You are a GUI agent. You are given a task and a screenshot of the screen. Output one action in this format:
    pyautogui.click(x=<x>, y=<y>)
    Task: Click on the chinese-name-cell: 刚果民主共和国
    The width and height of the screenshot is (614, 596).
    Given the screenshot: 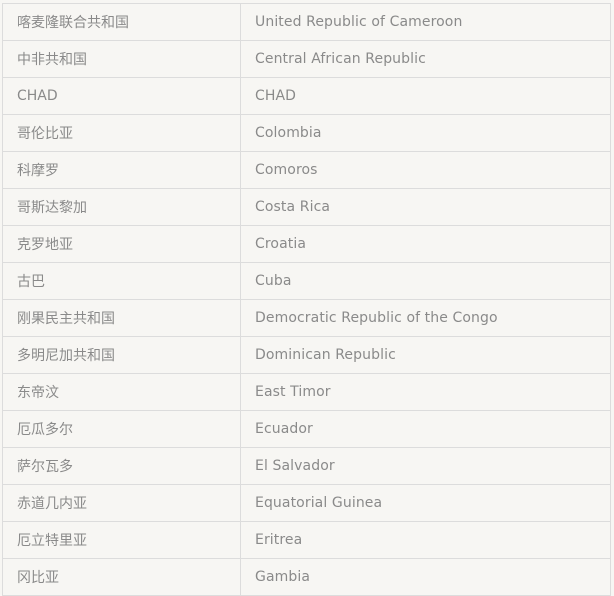 What is the action you would take?
    pyautogui.click(x=121, y=318)
    